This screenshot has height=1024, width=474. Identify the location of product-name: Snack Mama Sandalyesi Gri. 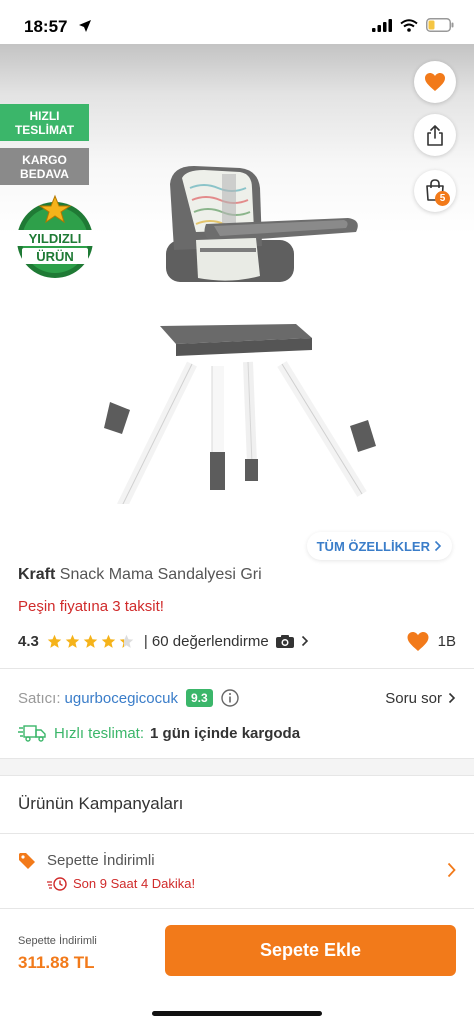
(160, 574).